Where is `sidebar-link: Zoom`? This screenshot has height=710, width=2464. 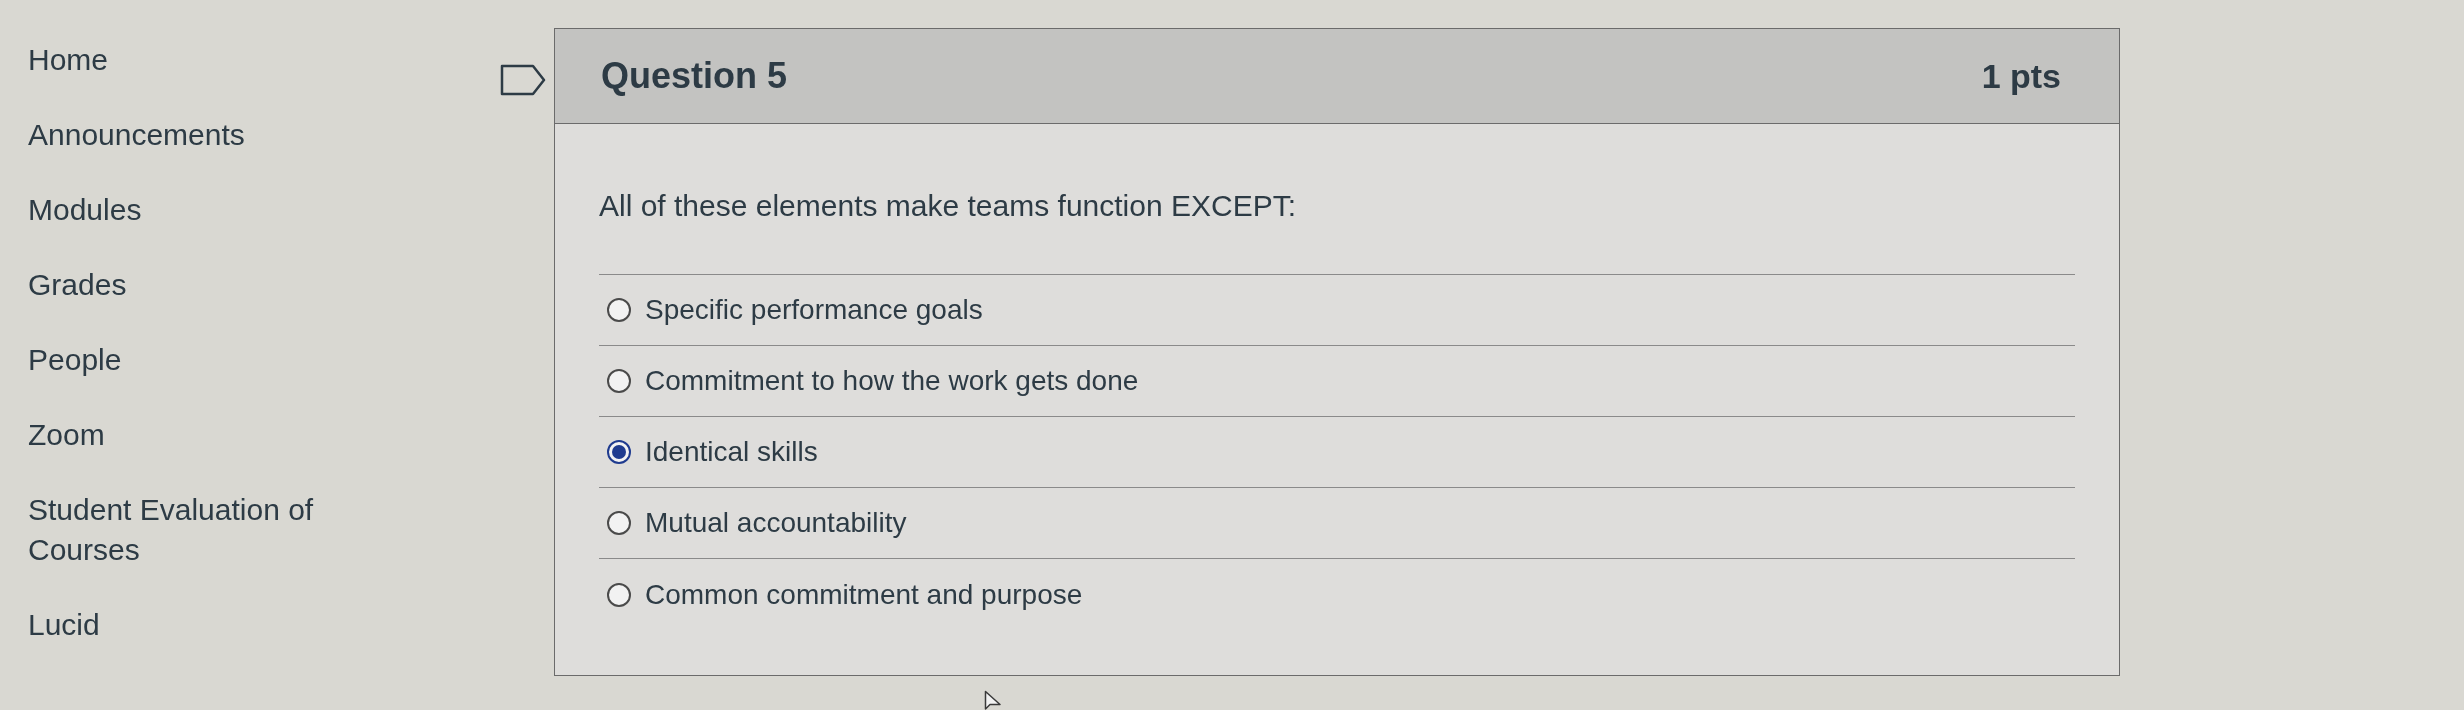 sidebar-link: Zoom is located at coordinates (66, 435).